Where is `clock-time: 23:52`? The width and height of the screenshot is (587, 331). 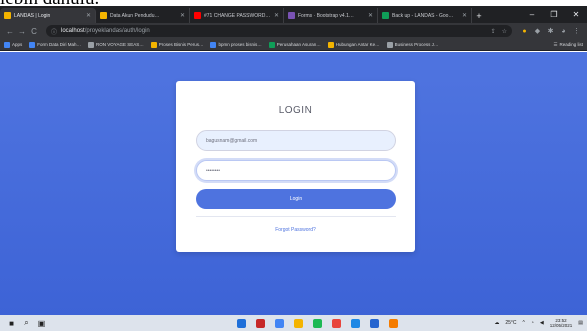 clock-time: 23:52 is located at coordinates (561, 320).